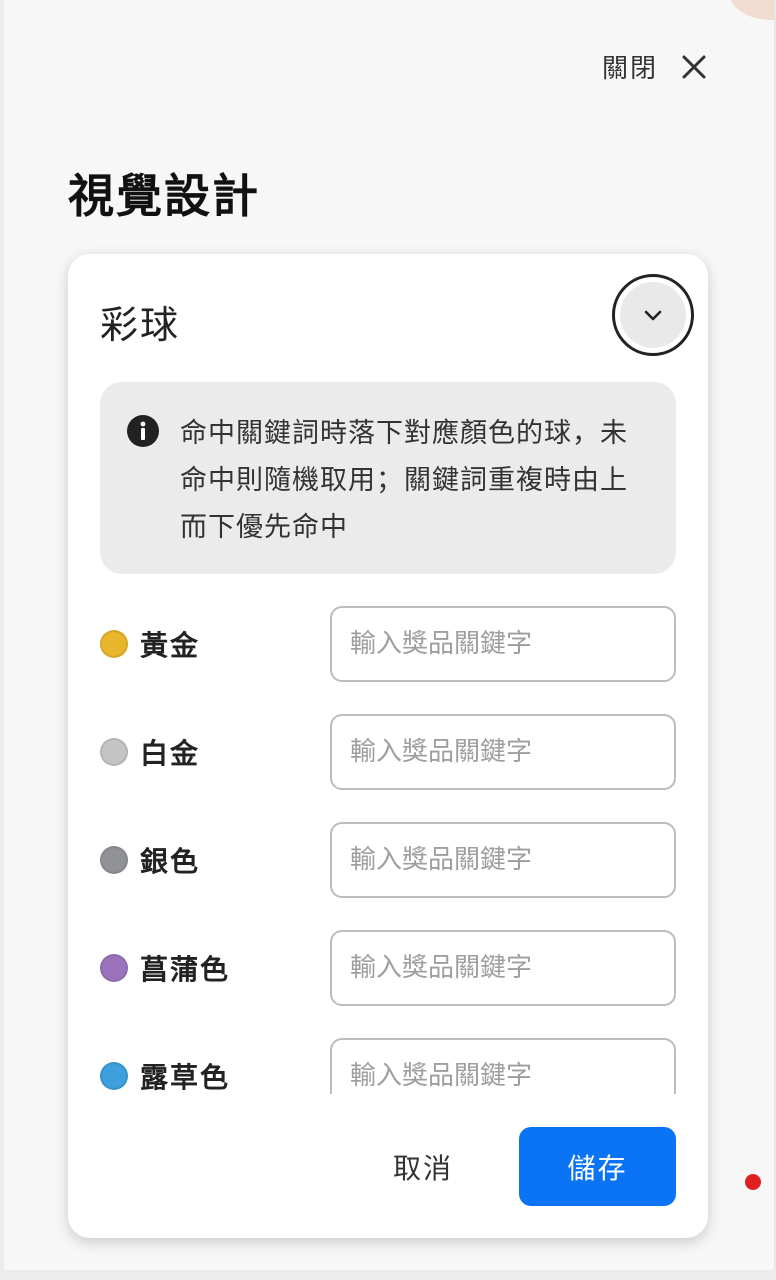 The width and height of the screenshot is (776, 1280). Describe the element at coordinates (114, 860) in the screenshot. I see `silver-color-dot` at that location.